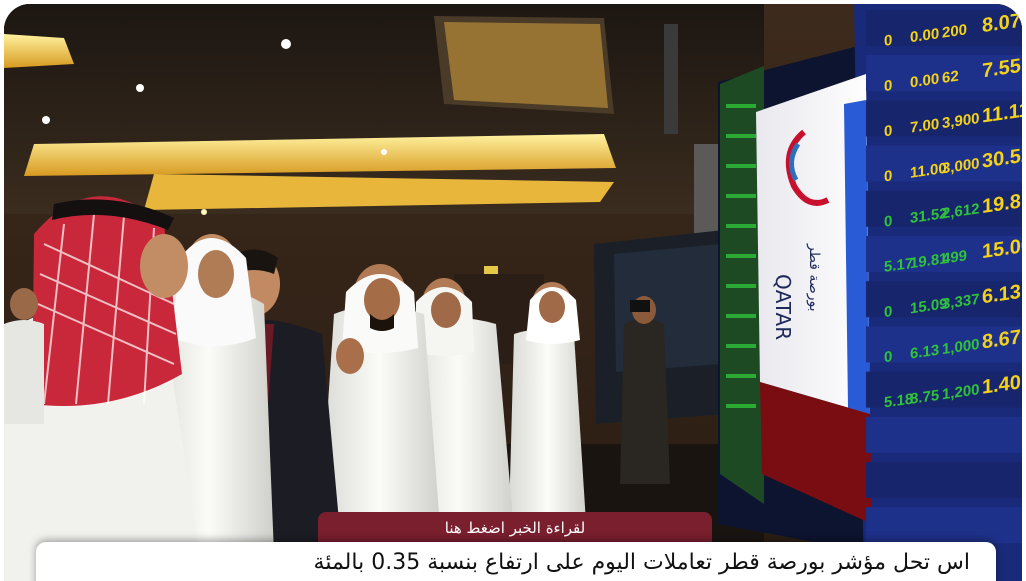  What do you see at coordinates (950, 77) in the screenshot?
I see `ticker-cell: 62` at bounding box center [950, 77].